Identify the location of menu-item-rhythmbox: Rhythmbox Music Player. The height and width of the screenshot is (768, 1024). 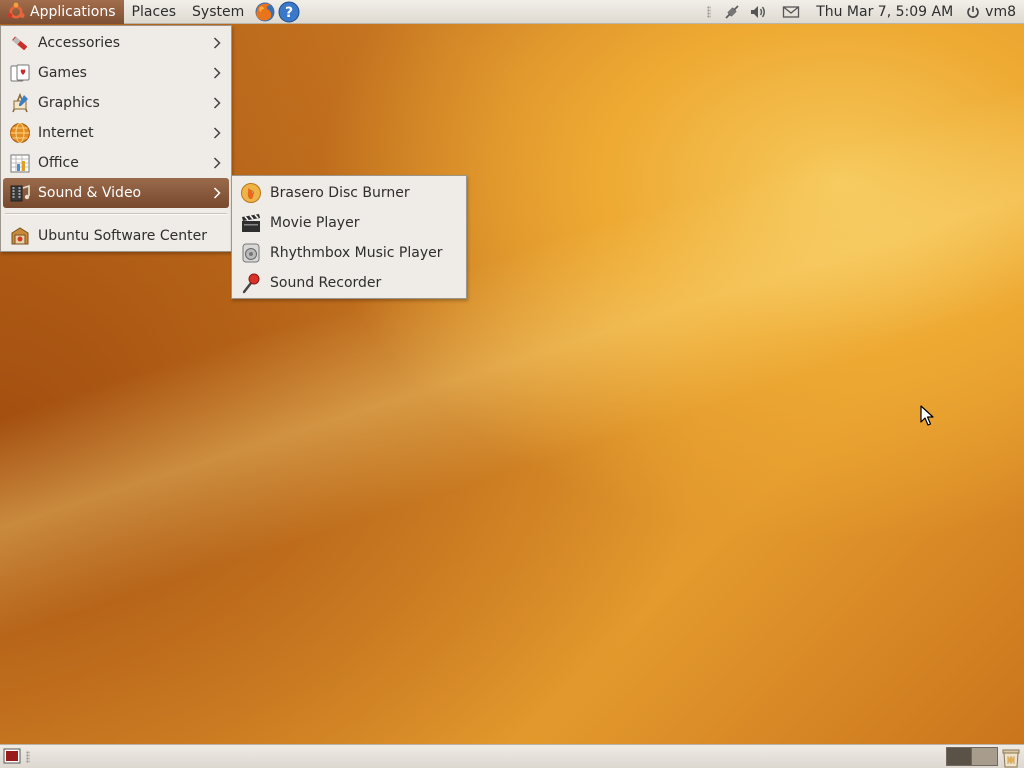
(349, 253).